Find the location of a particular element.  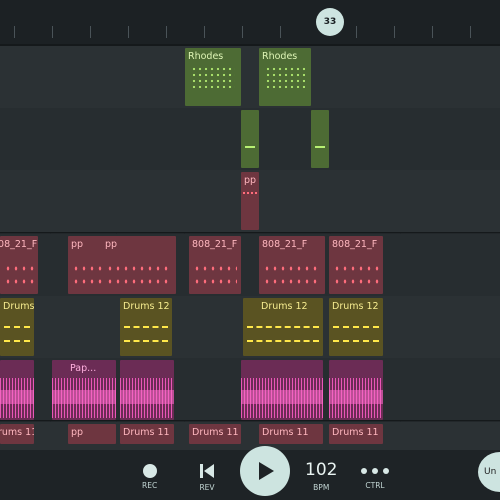

clip-drums12-3: Drums 12 is located at coordinates (283, 327).